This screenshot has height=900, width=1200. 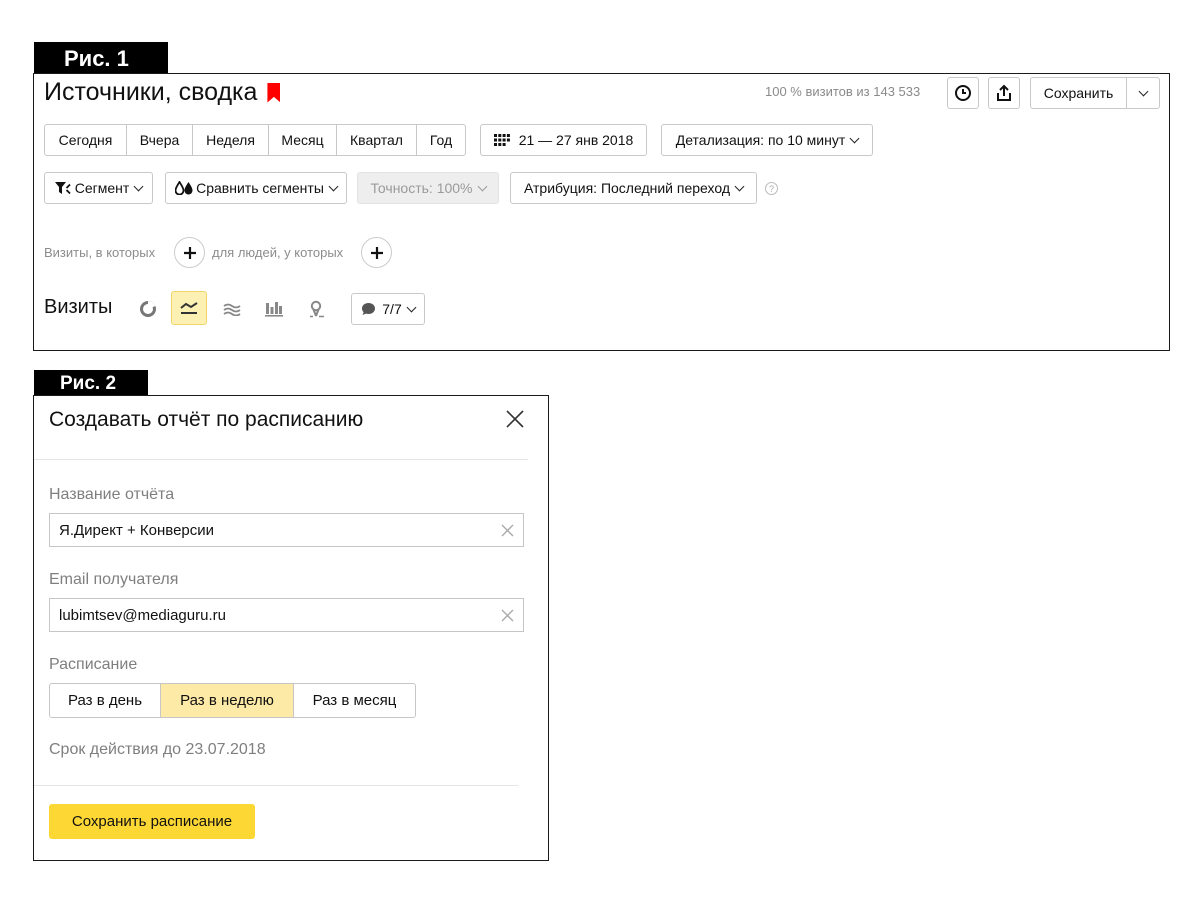 I want to click on share-export-icon, so click(x=1004, y=92).